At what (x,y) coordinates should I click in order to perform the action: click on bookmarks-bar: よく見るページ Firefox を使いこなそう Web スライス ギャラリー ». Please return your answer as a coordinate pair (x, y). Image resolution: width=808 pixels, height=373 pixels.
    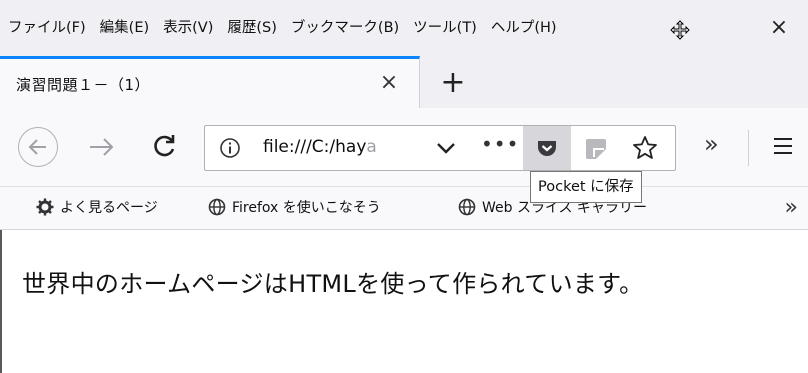
    Looking at the image, I should click on (404, 208).